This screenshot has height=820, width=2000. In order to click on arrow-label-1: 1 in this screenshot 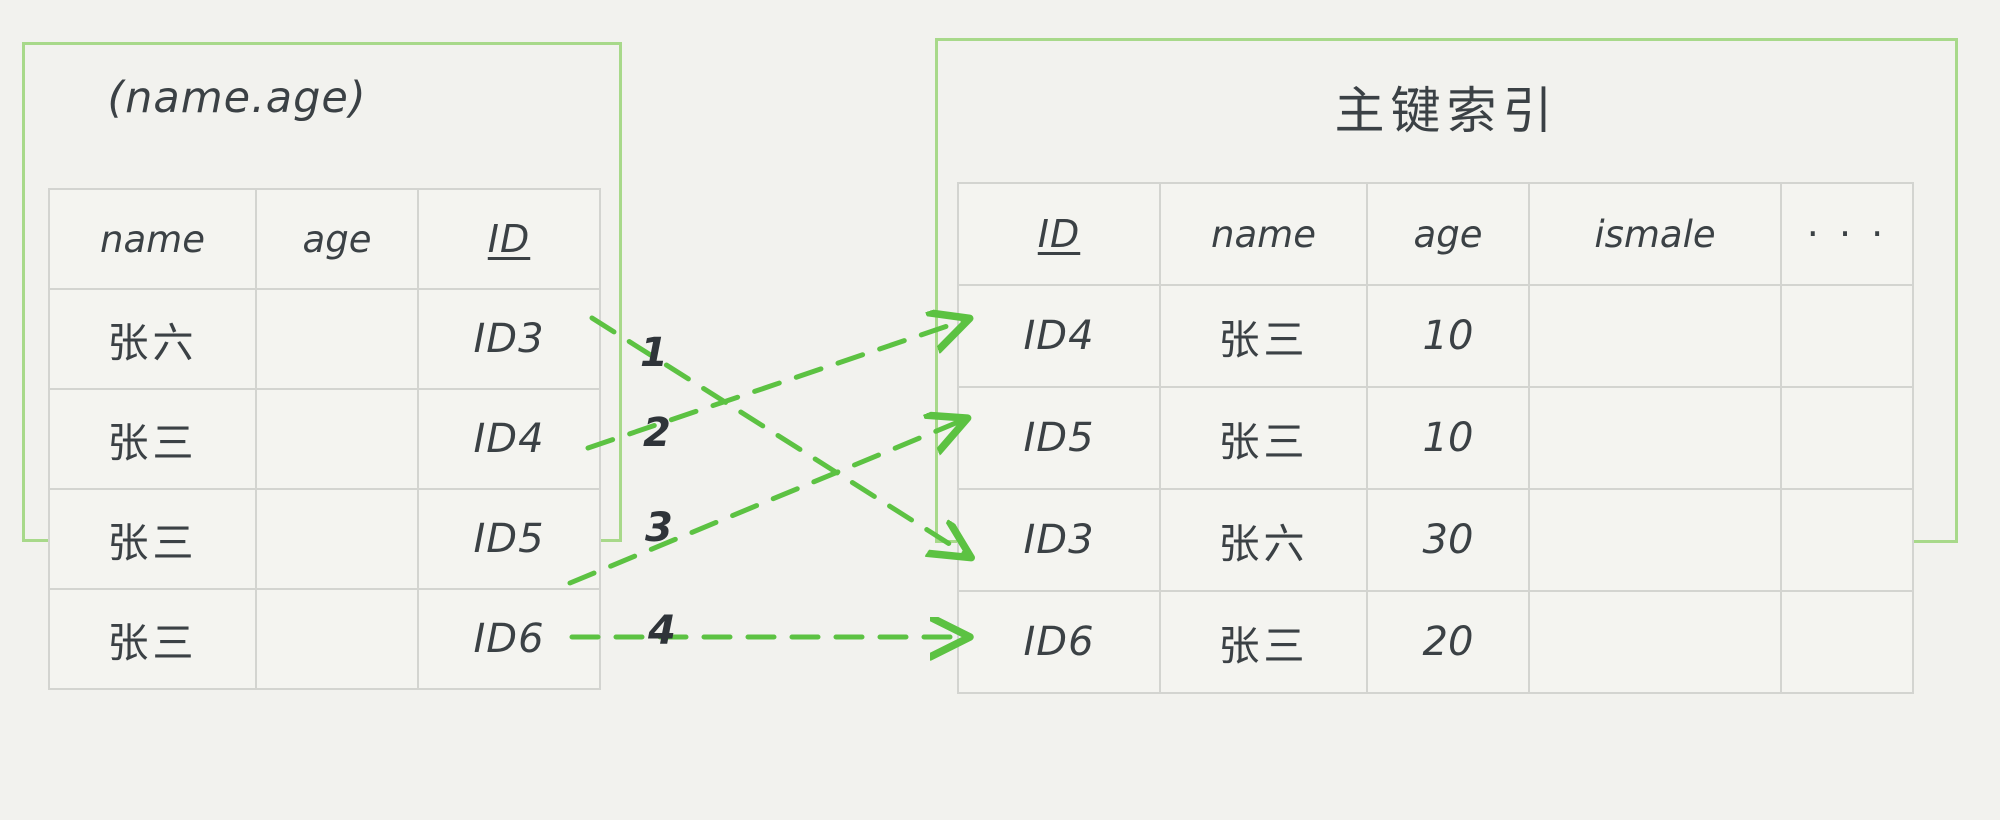, I will do `click(654, 353)`.